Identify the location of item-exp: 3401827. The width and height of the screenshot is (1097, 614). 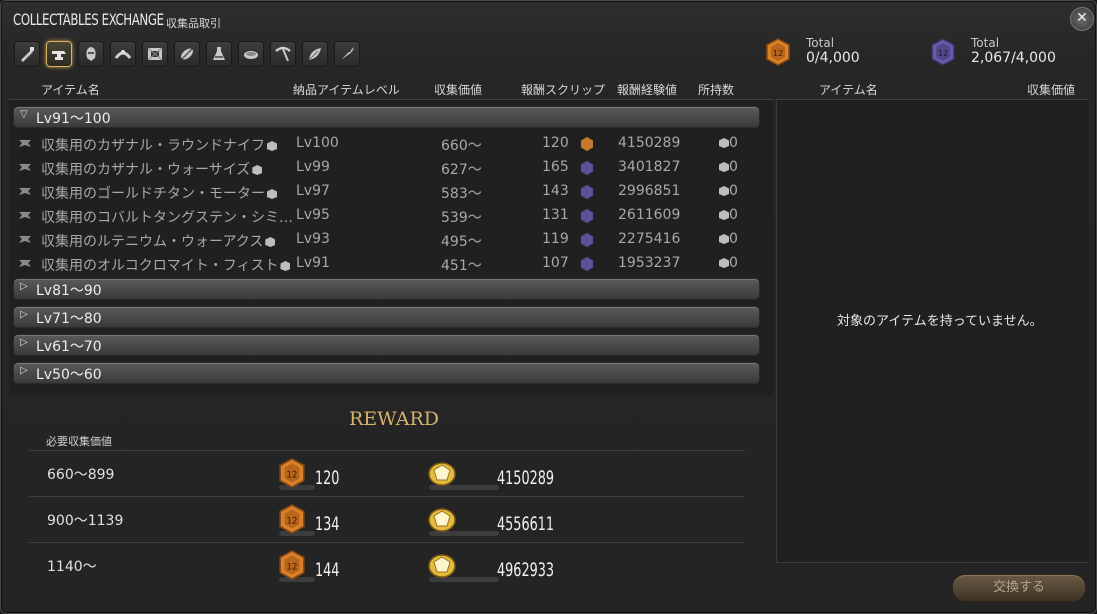
(649, 167).